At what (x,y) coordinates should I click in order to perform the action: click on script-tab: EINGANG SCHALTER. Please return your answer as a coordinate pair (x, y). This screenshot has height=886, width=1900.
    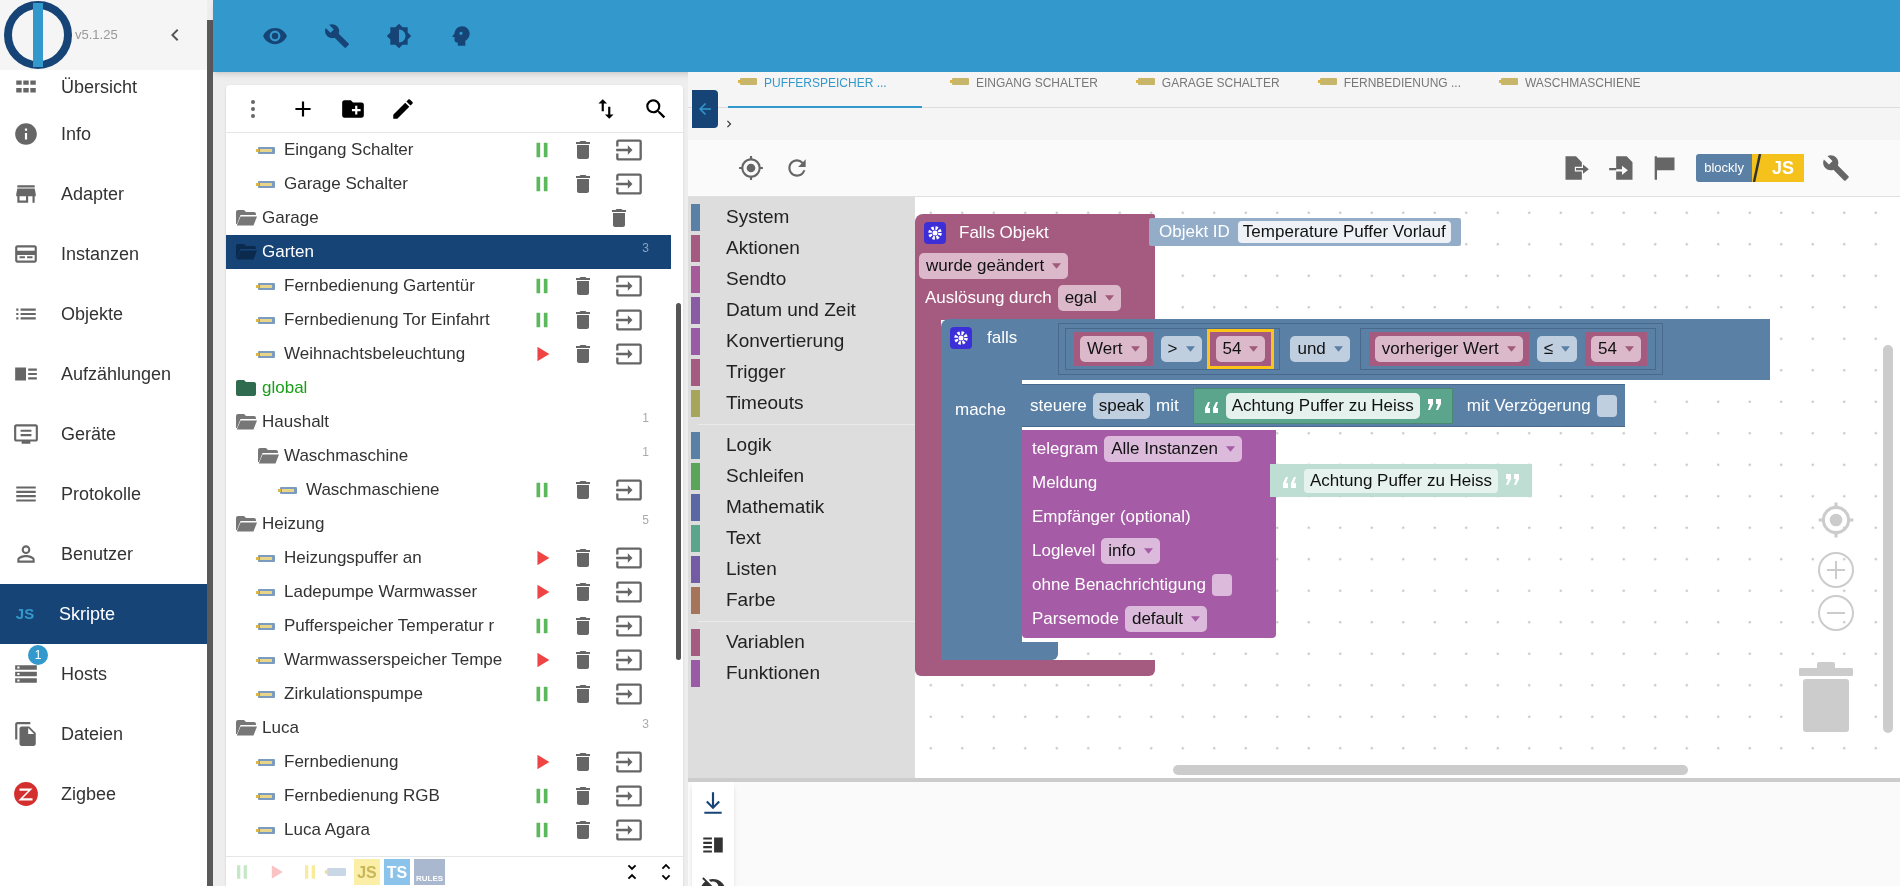
    Looking at the image, I should click on (1024, 90).